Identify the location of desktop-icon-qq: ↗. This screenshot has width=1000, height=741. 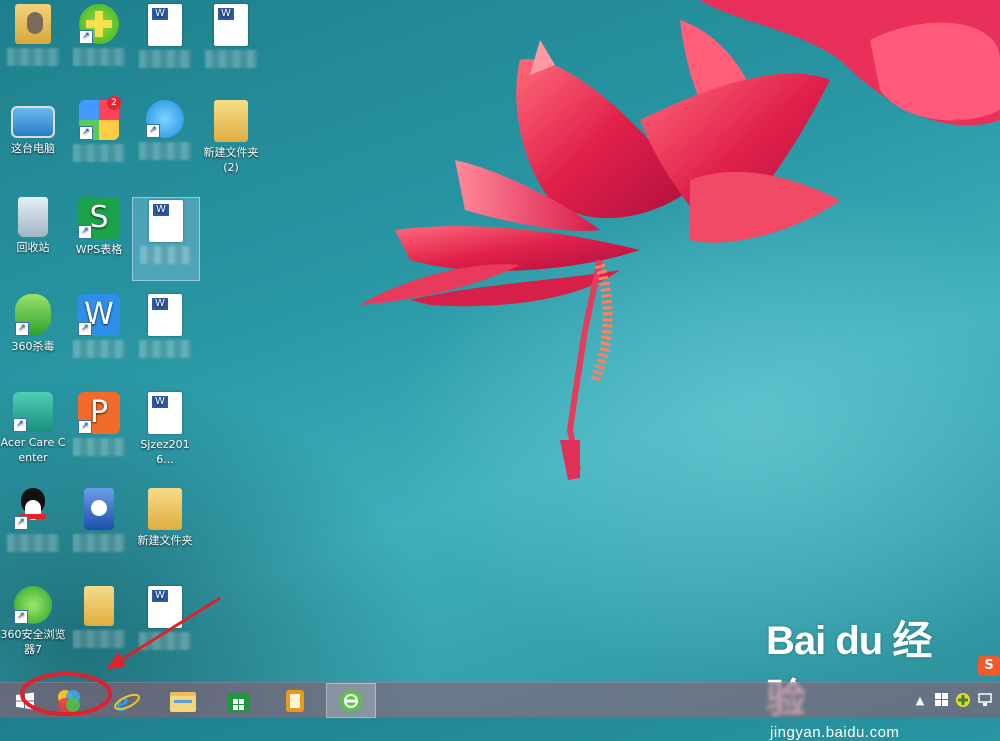
(33, 520).